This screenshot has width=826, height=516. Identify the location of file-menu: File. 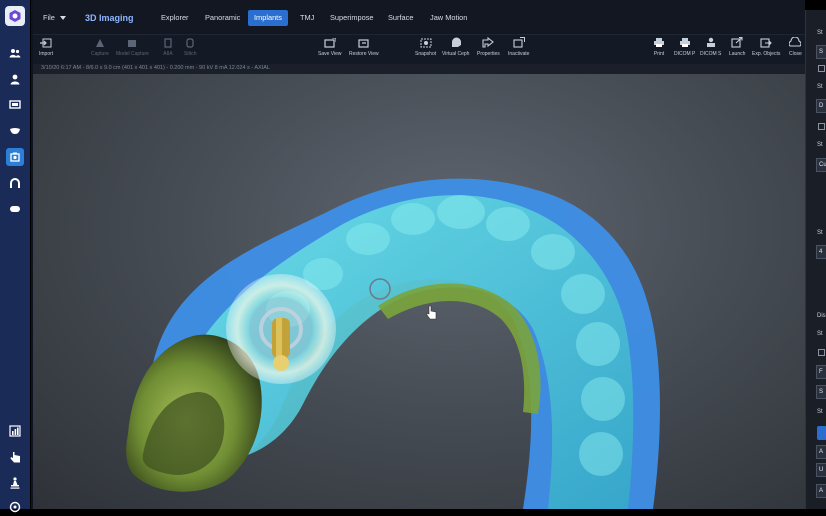
(54, 18).